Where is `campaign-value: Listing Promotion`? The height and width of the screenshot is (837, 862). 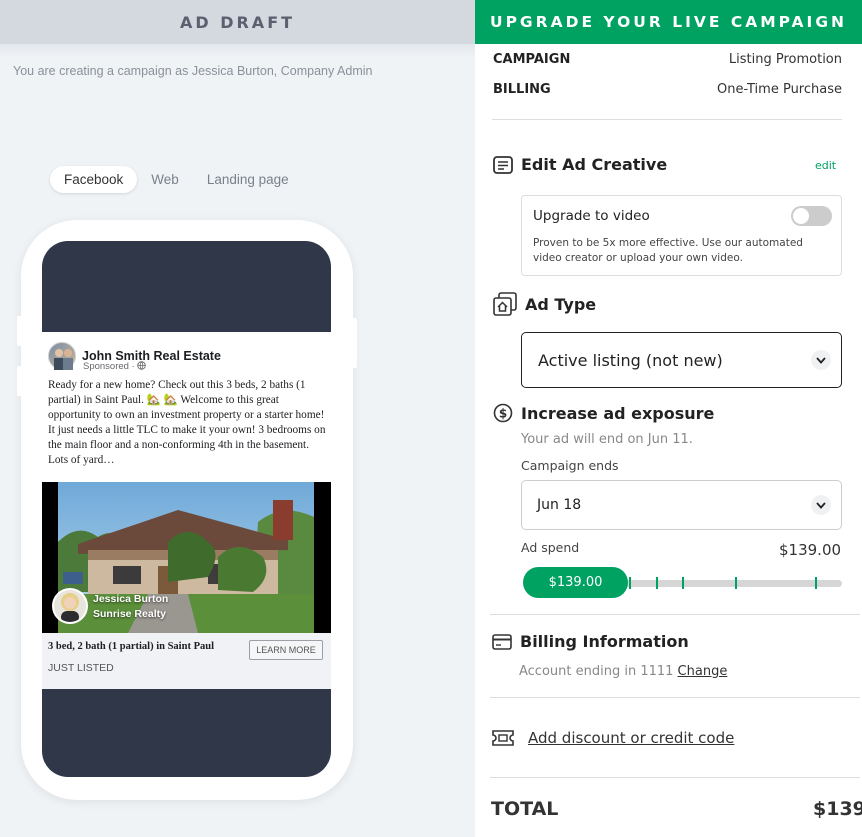 campaign-value: Listing Promotion is located at coordinates (785, 59).